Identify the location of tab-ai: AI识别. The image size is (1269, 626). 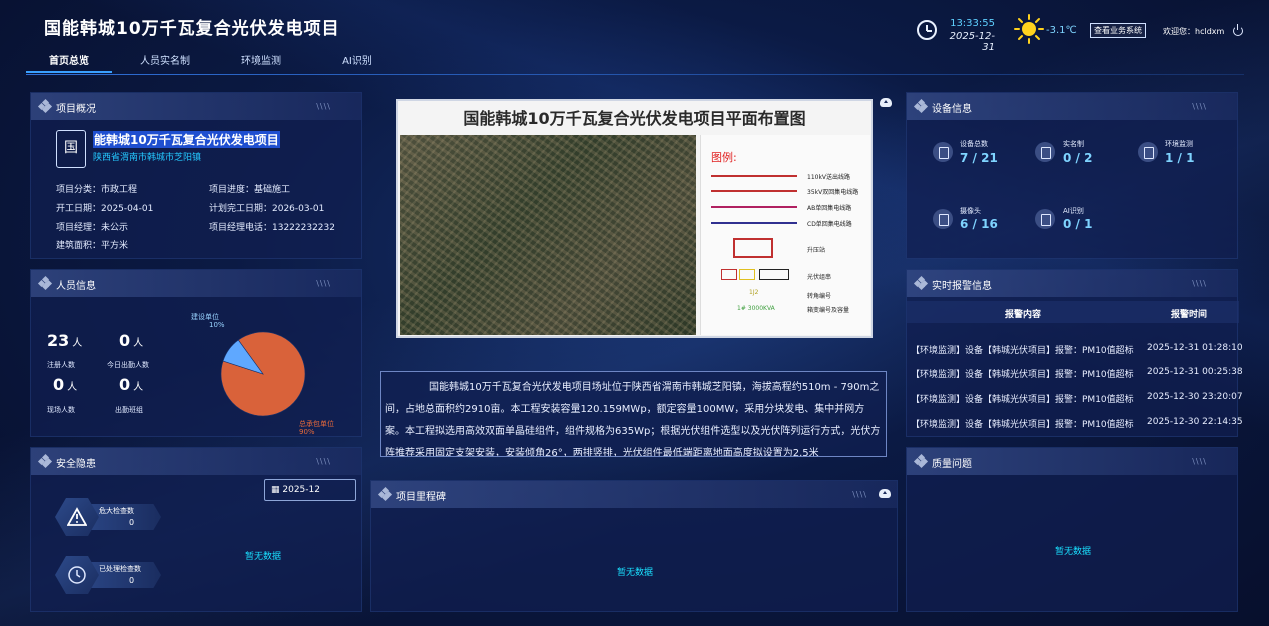
(357, 63).